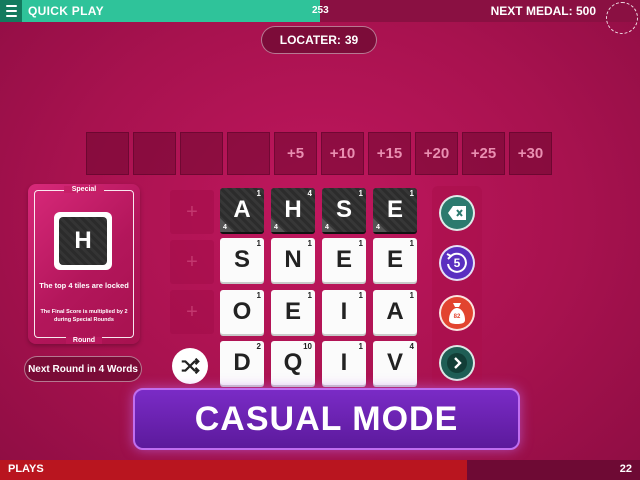 This screenshot has width=640, height=480. I want to click on letter-tile: V4, so click(395, 363).